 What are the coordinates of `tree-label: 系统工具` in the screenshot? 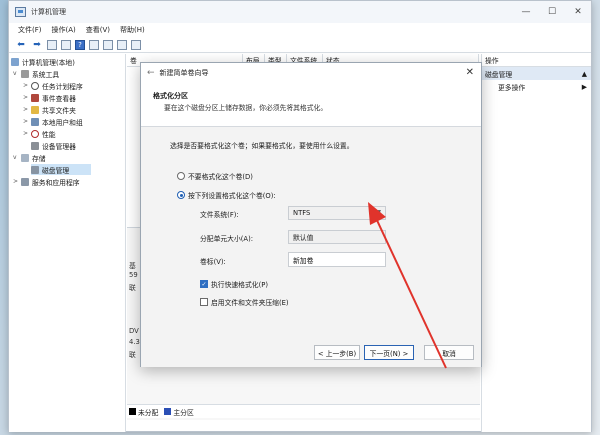 It's located at (46, 74).